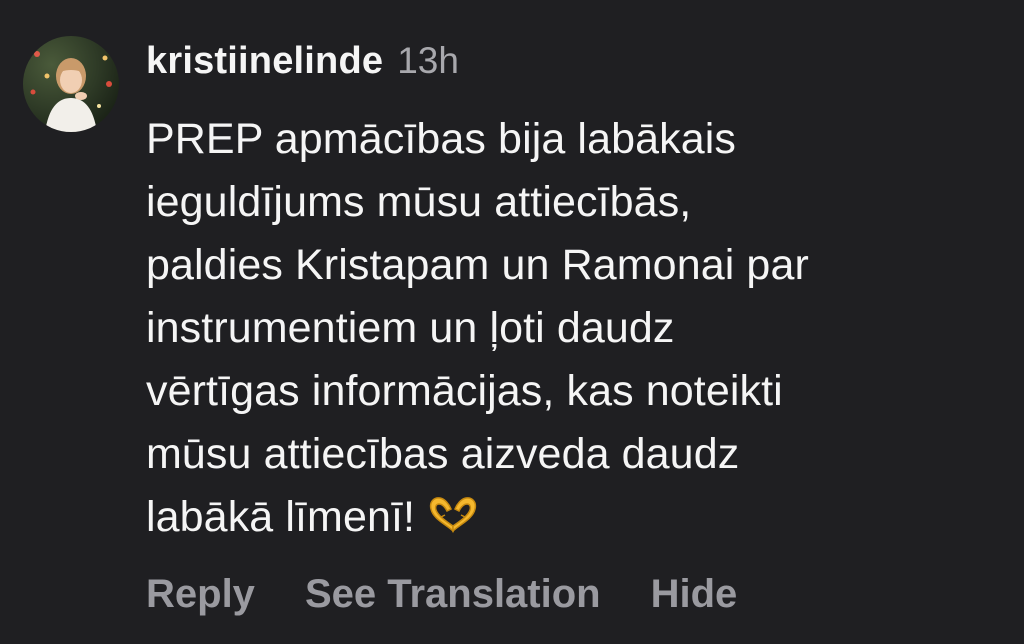  I want to click on see-translation-button: See Translation, so click(453, 594).